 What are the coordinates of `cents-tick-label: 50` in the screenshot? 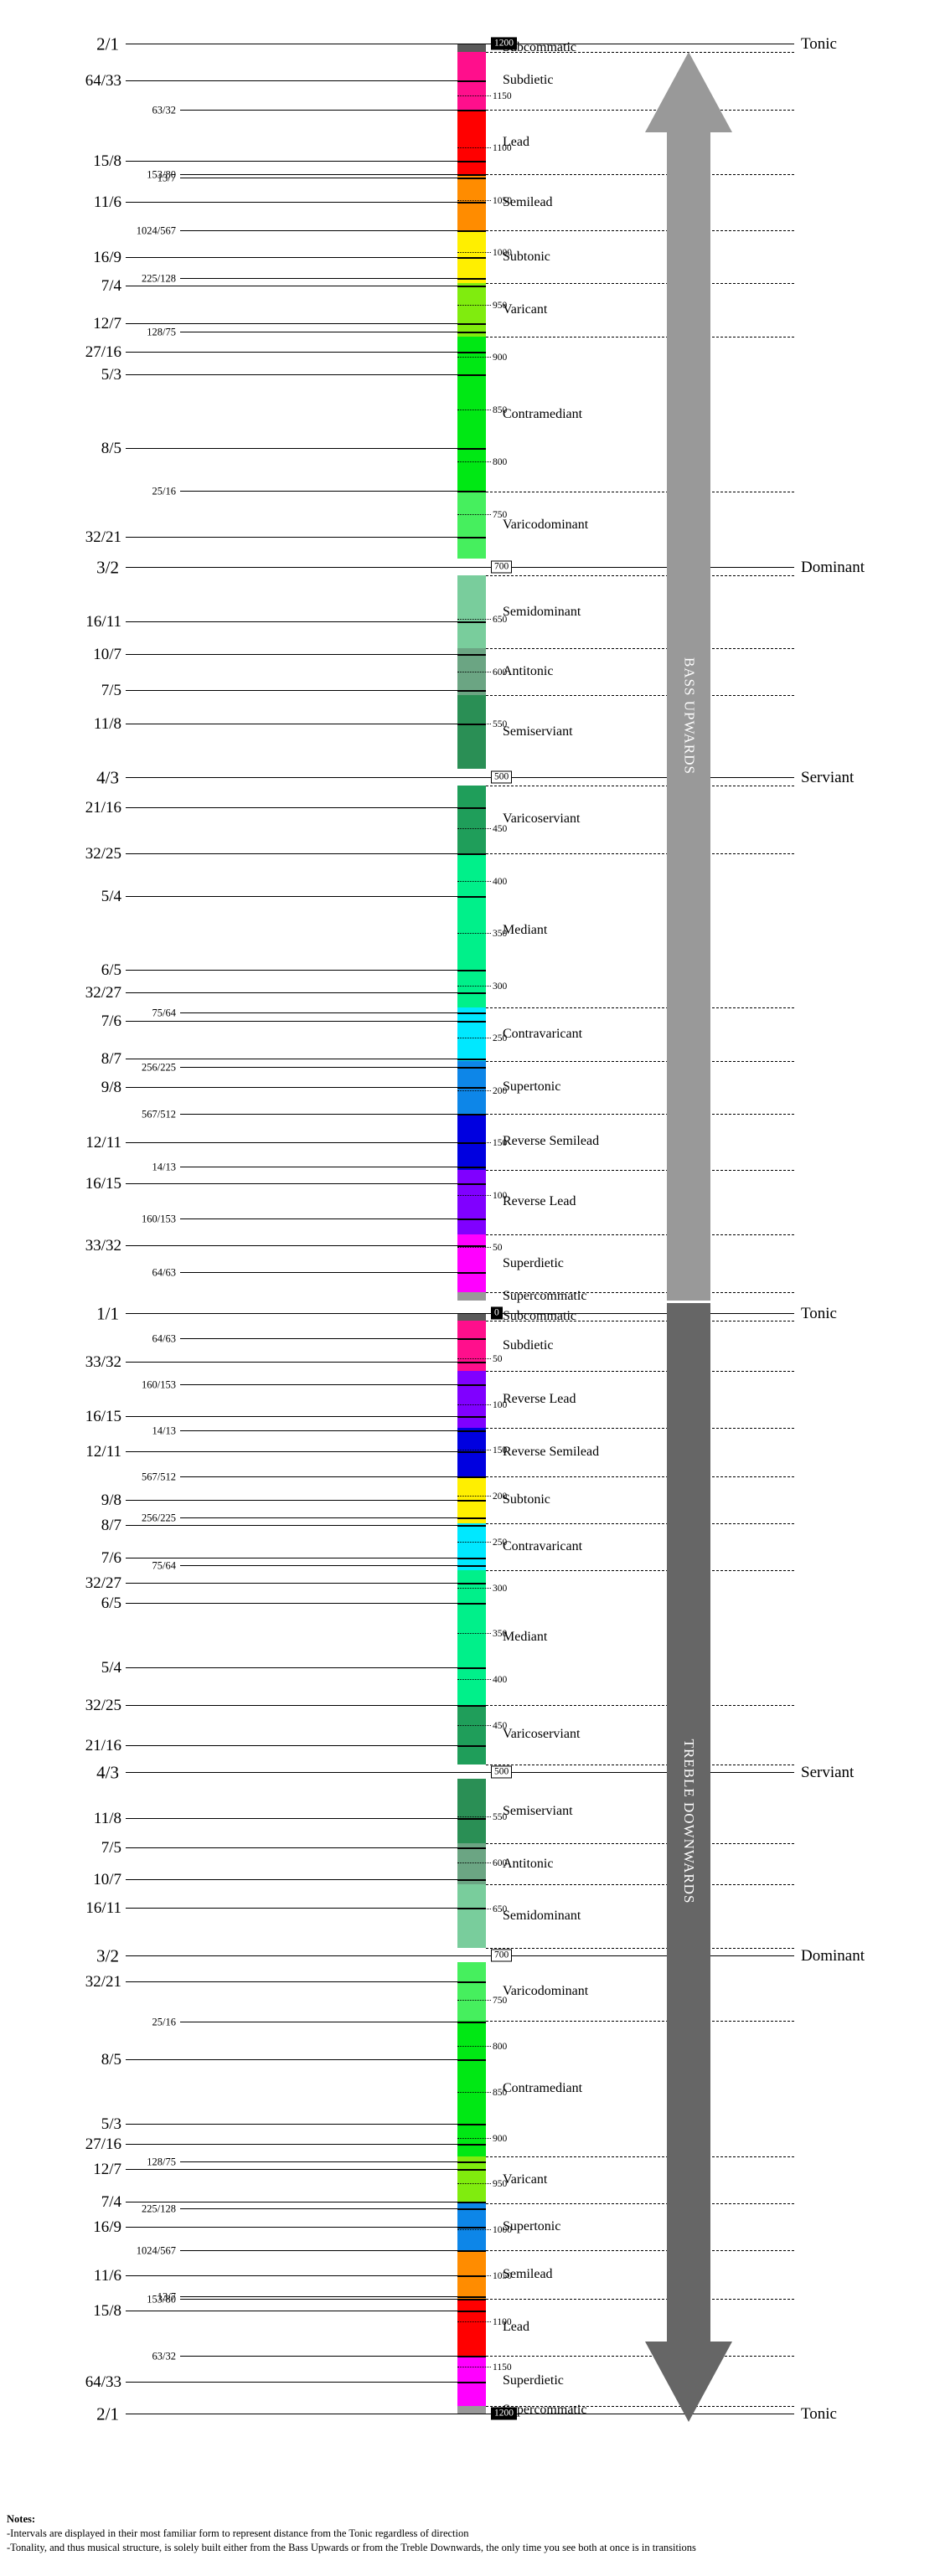 It's located at (498, 1248).